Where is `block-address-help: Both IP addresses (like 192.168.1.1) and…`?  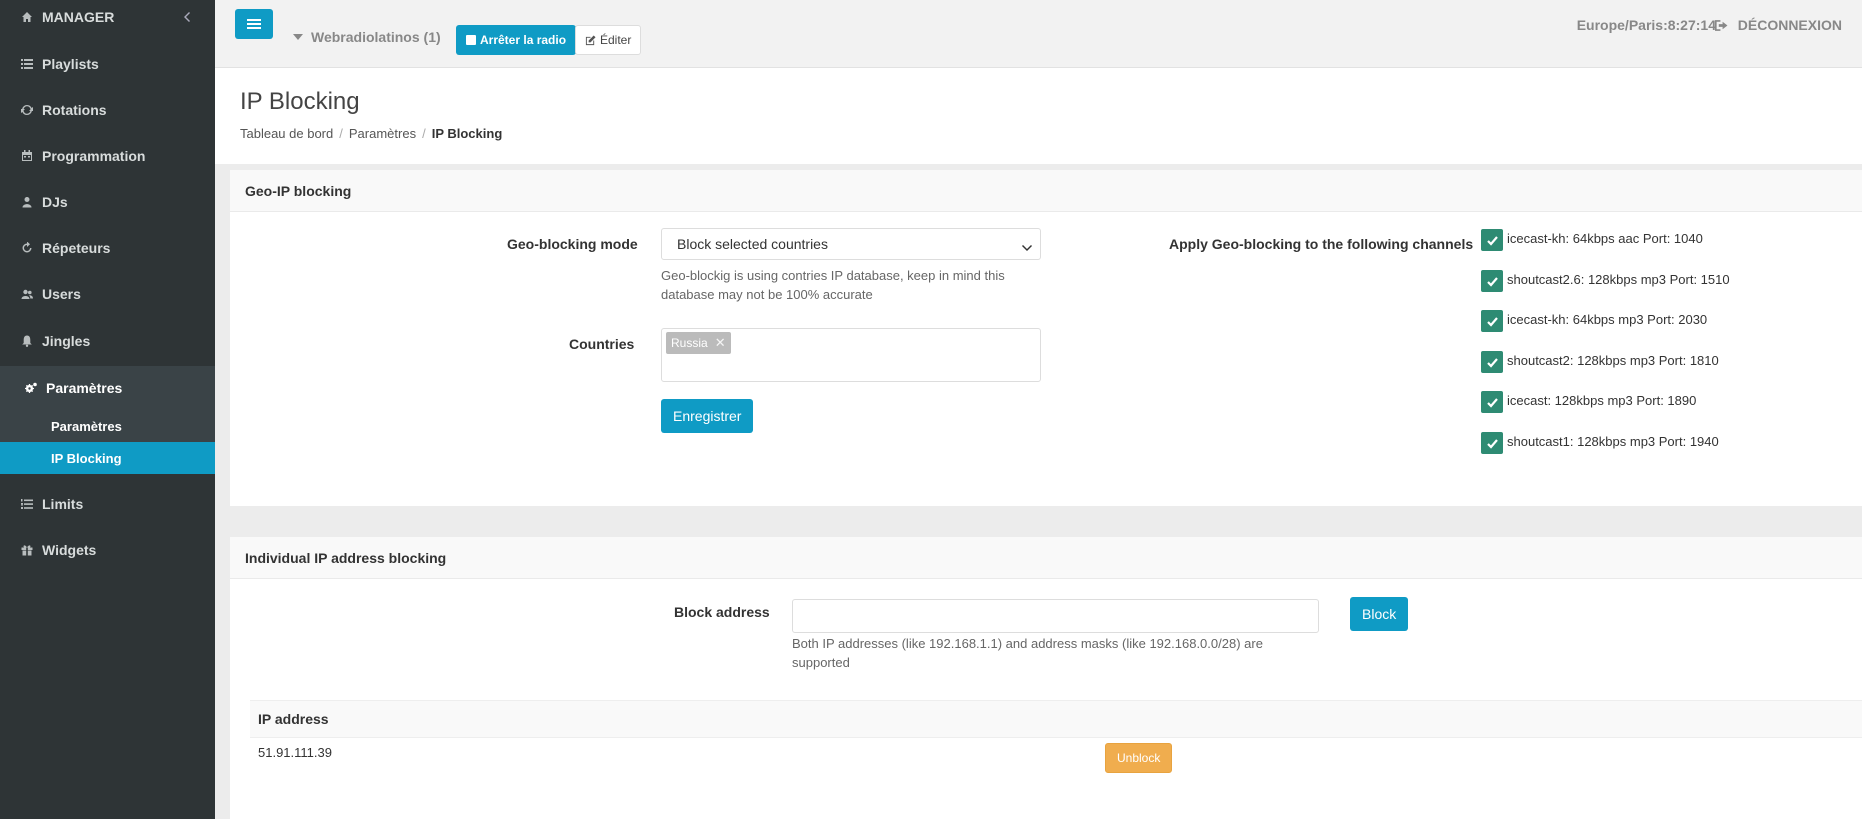 block-address-help: Both IP addresses (like 192.168.1.1) and… is located at coordinates (1027, 653).